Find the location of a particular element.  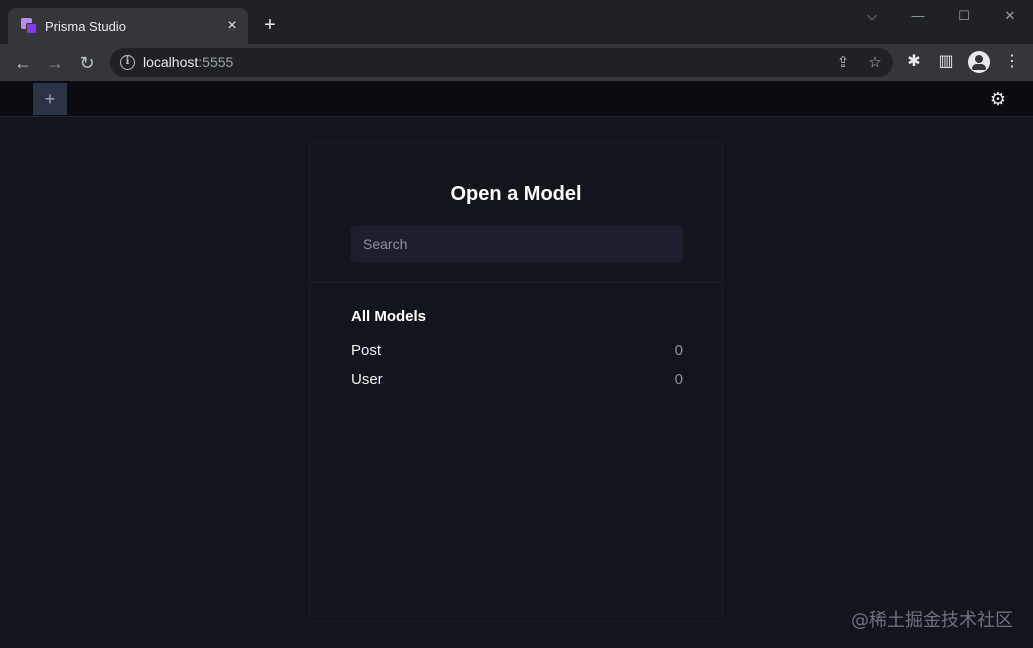

title-bar: Prisma Studio × + ⌵ — ☐ ✕ is located at coordinates (516, 22).